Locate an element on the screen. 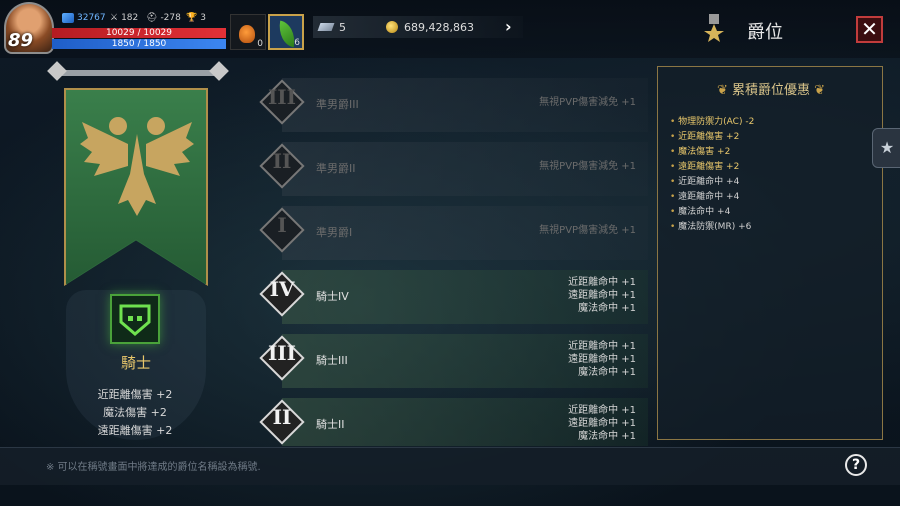 This screenshot has width=900, height=506. footer-bar: ※ 可以在稱號畫面中將達成的爵位名稱設為稱號. ? is located at coordinates (450, 466).